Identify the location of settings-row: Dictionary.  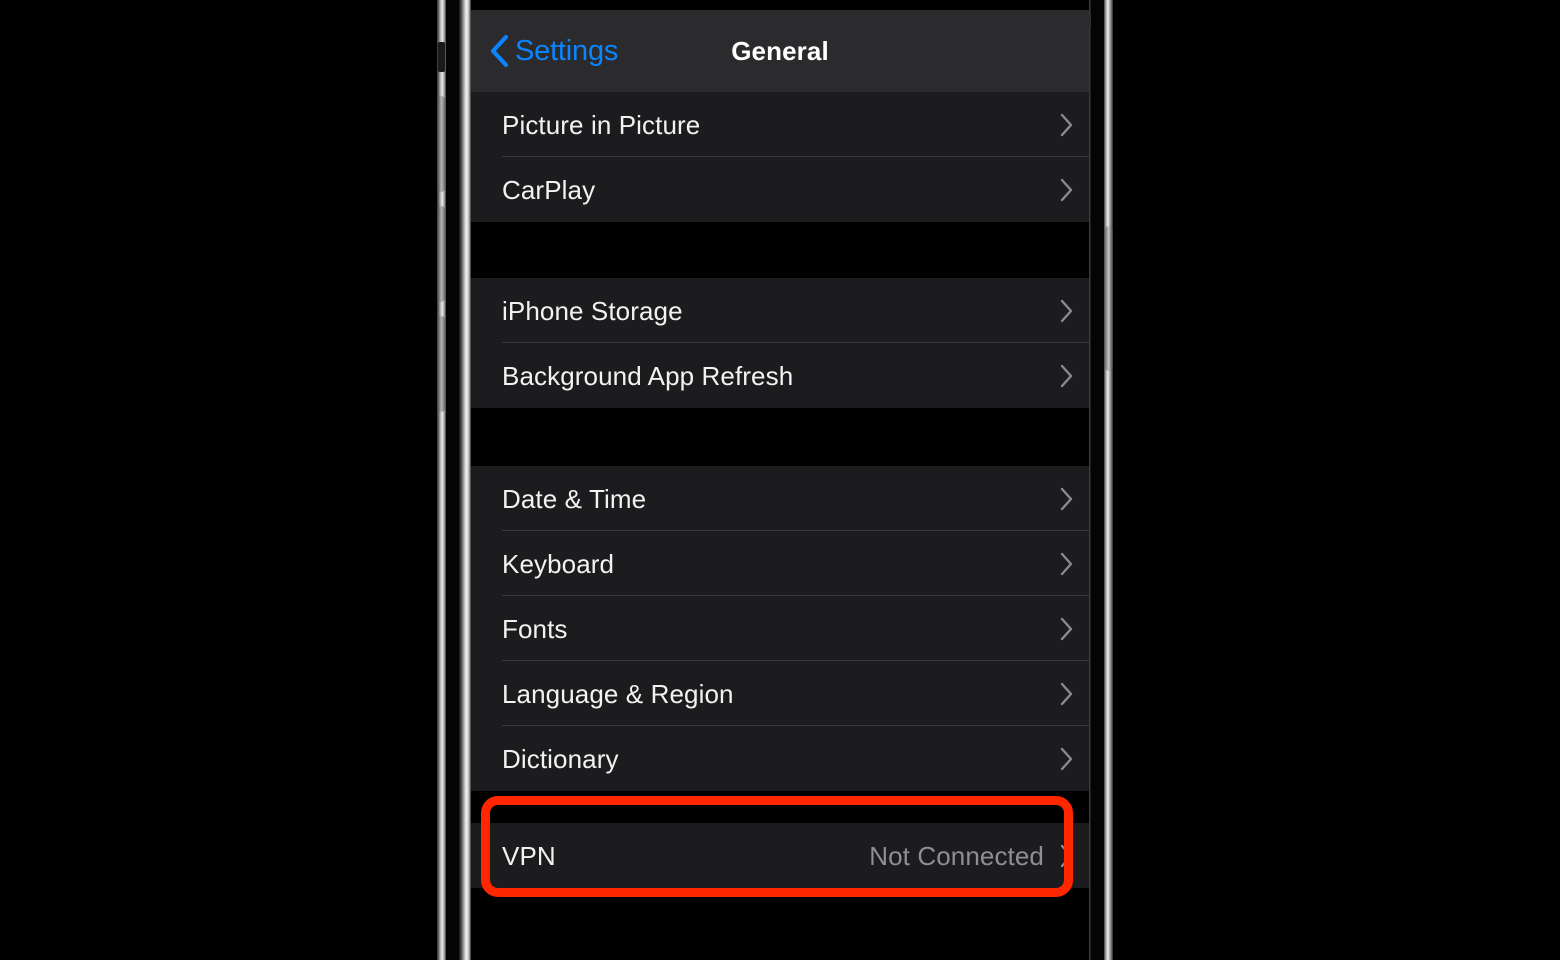
(780, 758).